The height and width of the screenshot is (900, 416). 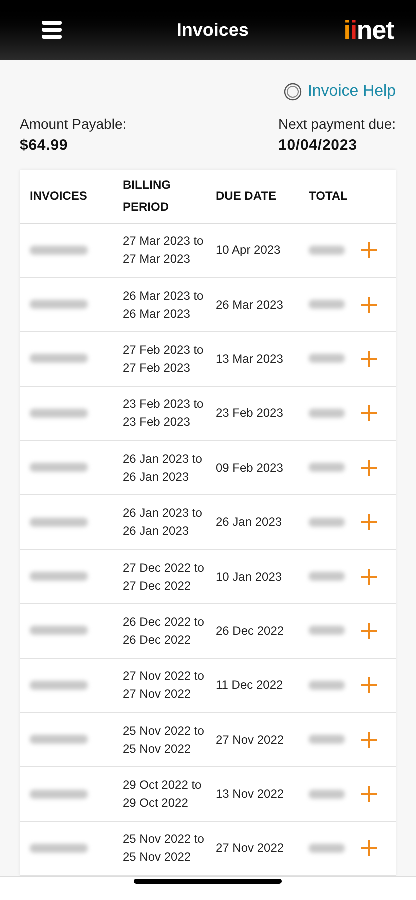 I want to click on billing-period: 27 Mar 2023 to 27 Mar 2023, so click(x=164, y=250).